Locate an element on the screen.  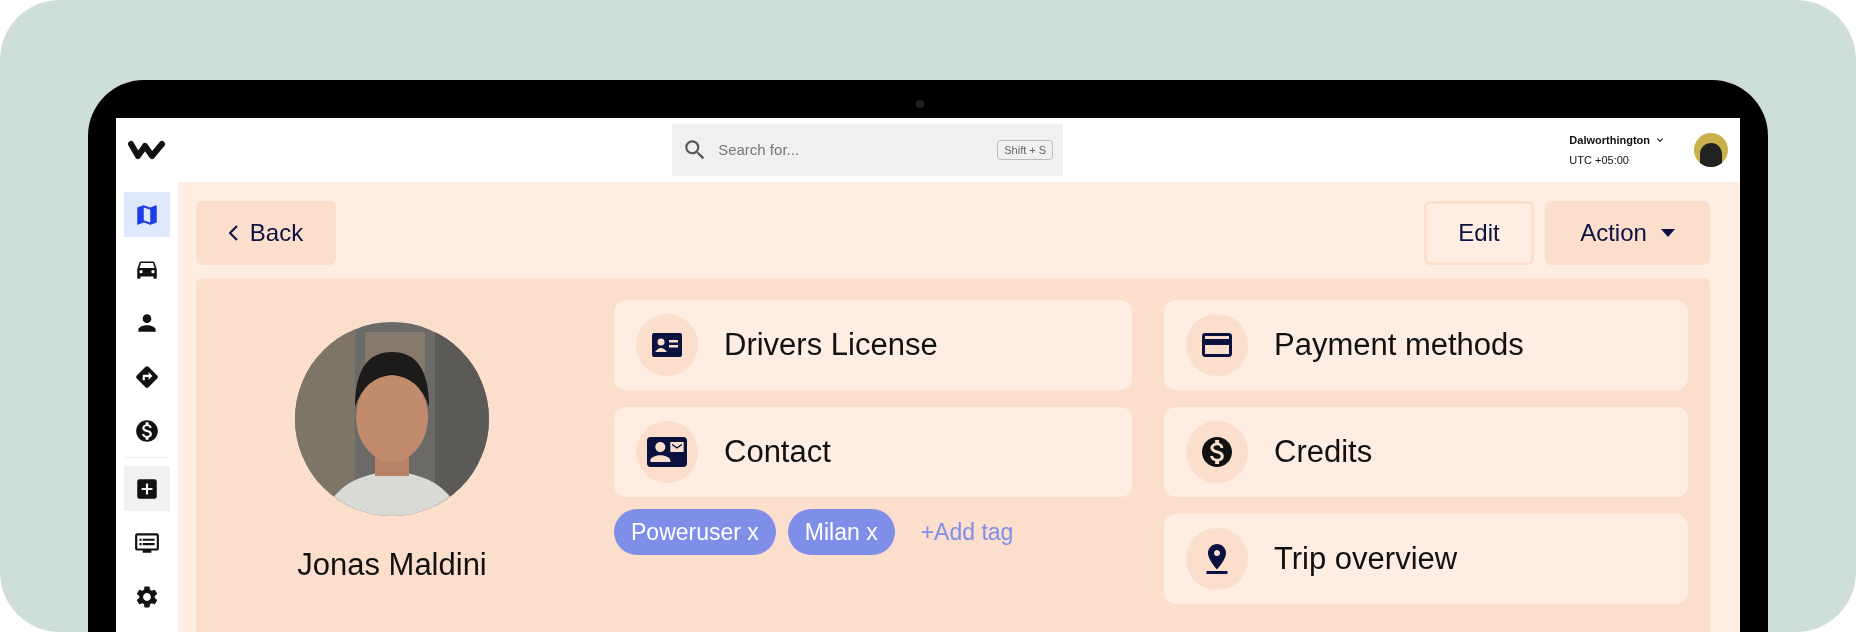
info-card: Contact is located at coordinates (873, 452).